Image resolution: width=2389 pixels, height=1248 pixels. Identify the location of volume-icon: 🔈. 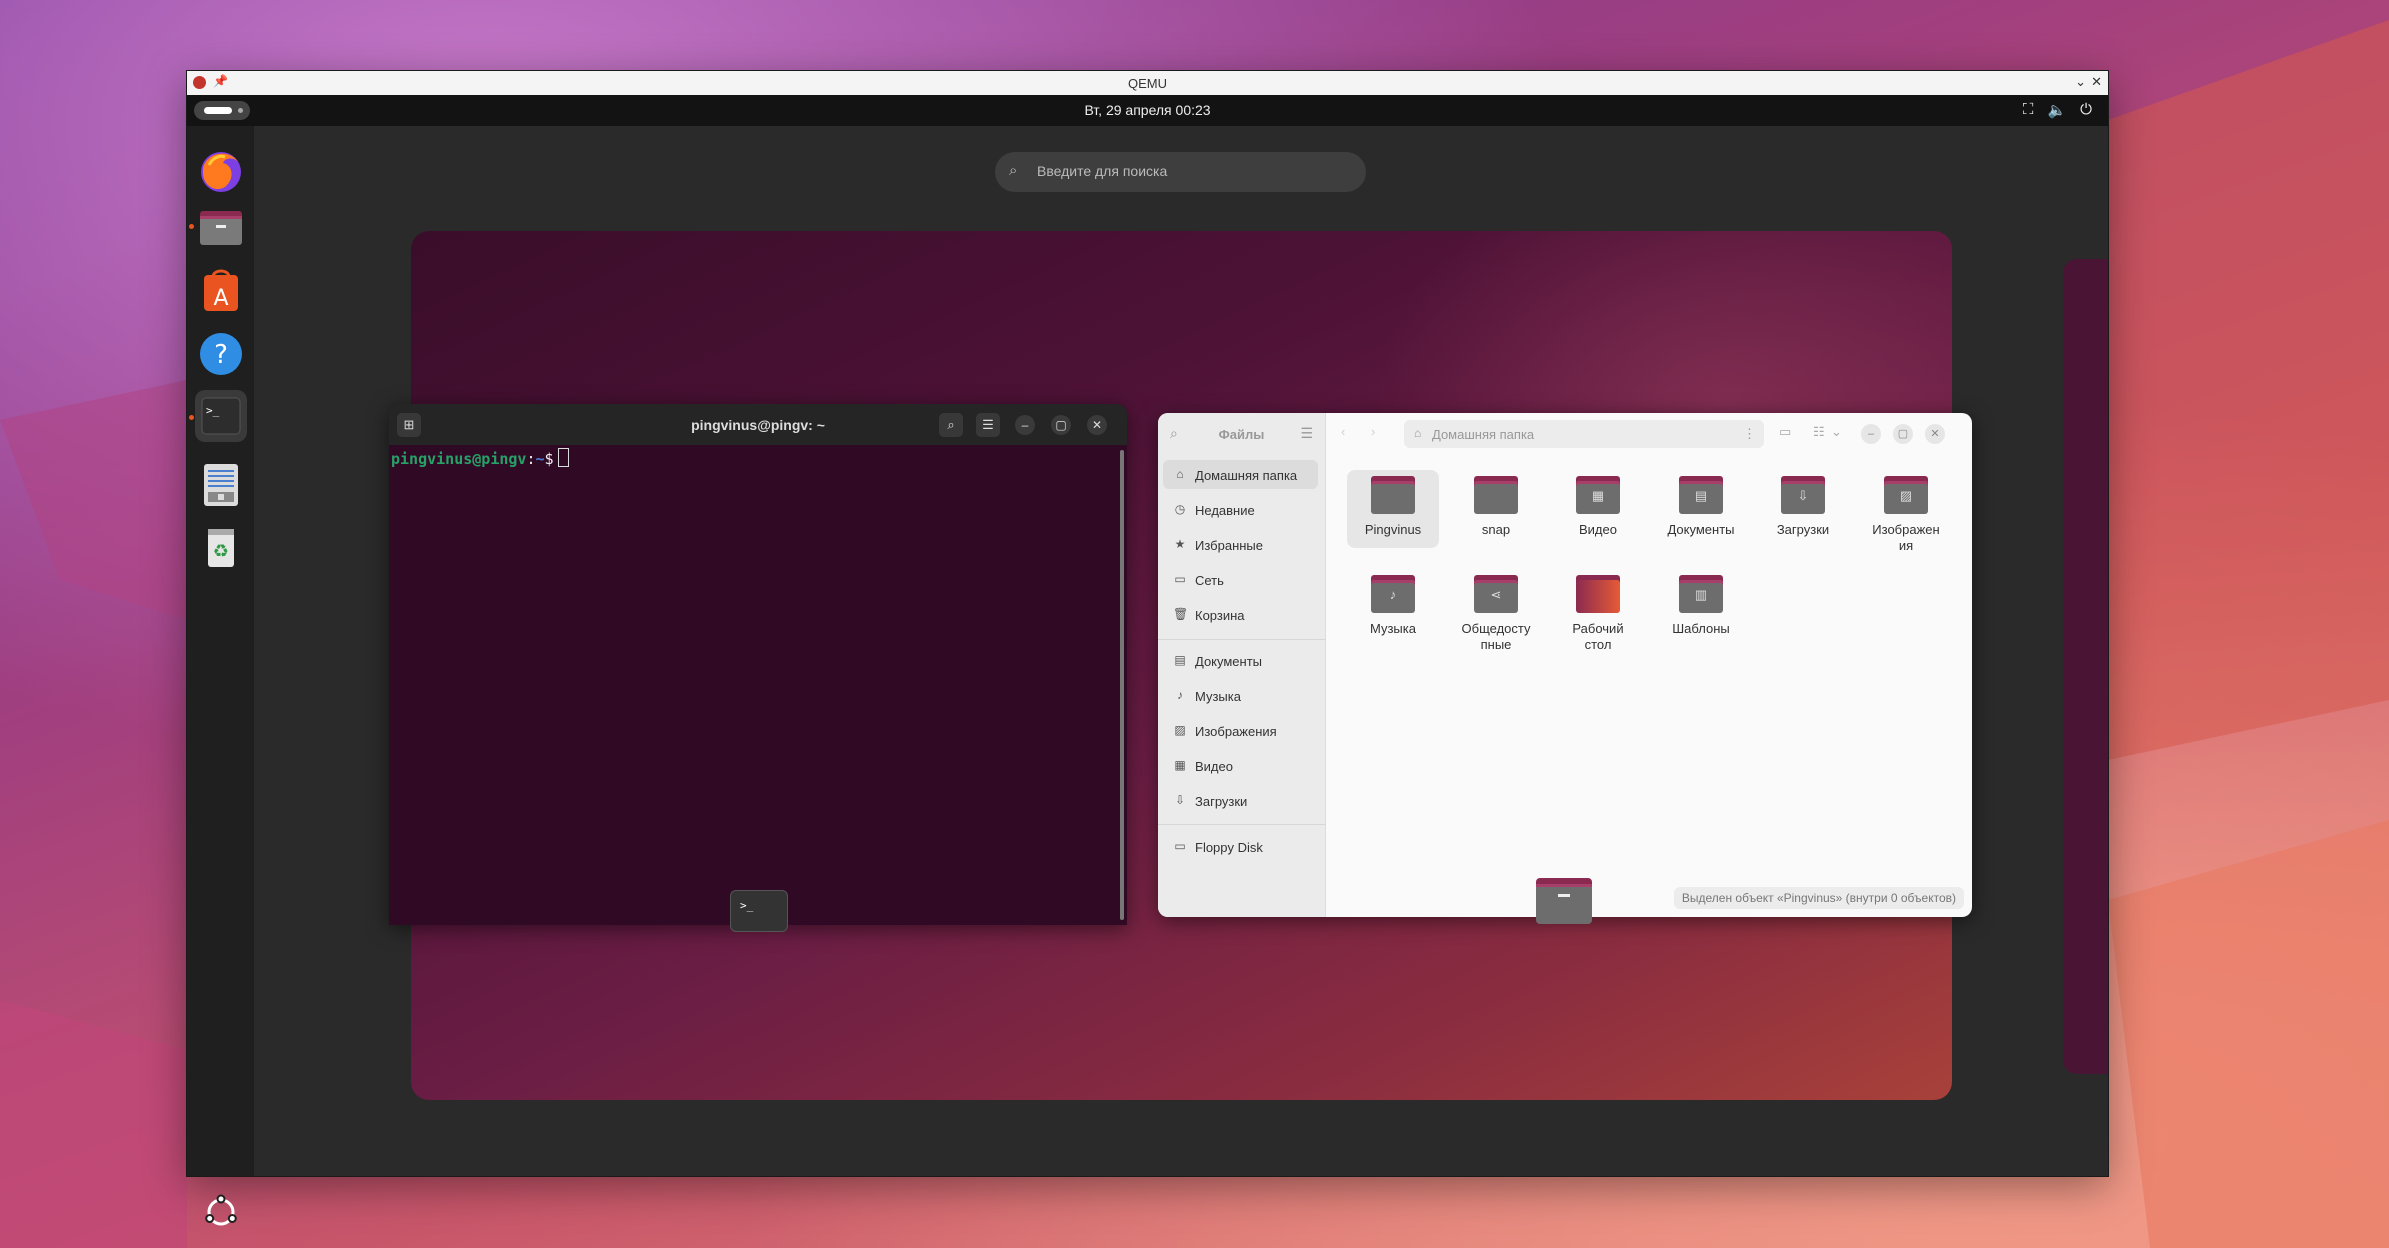
(2056, 110).